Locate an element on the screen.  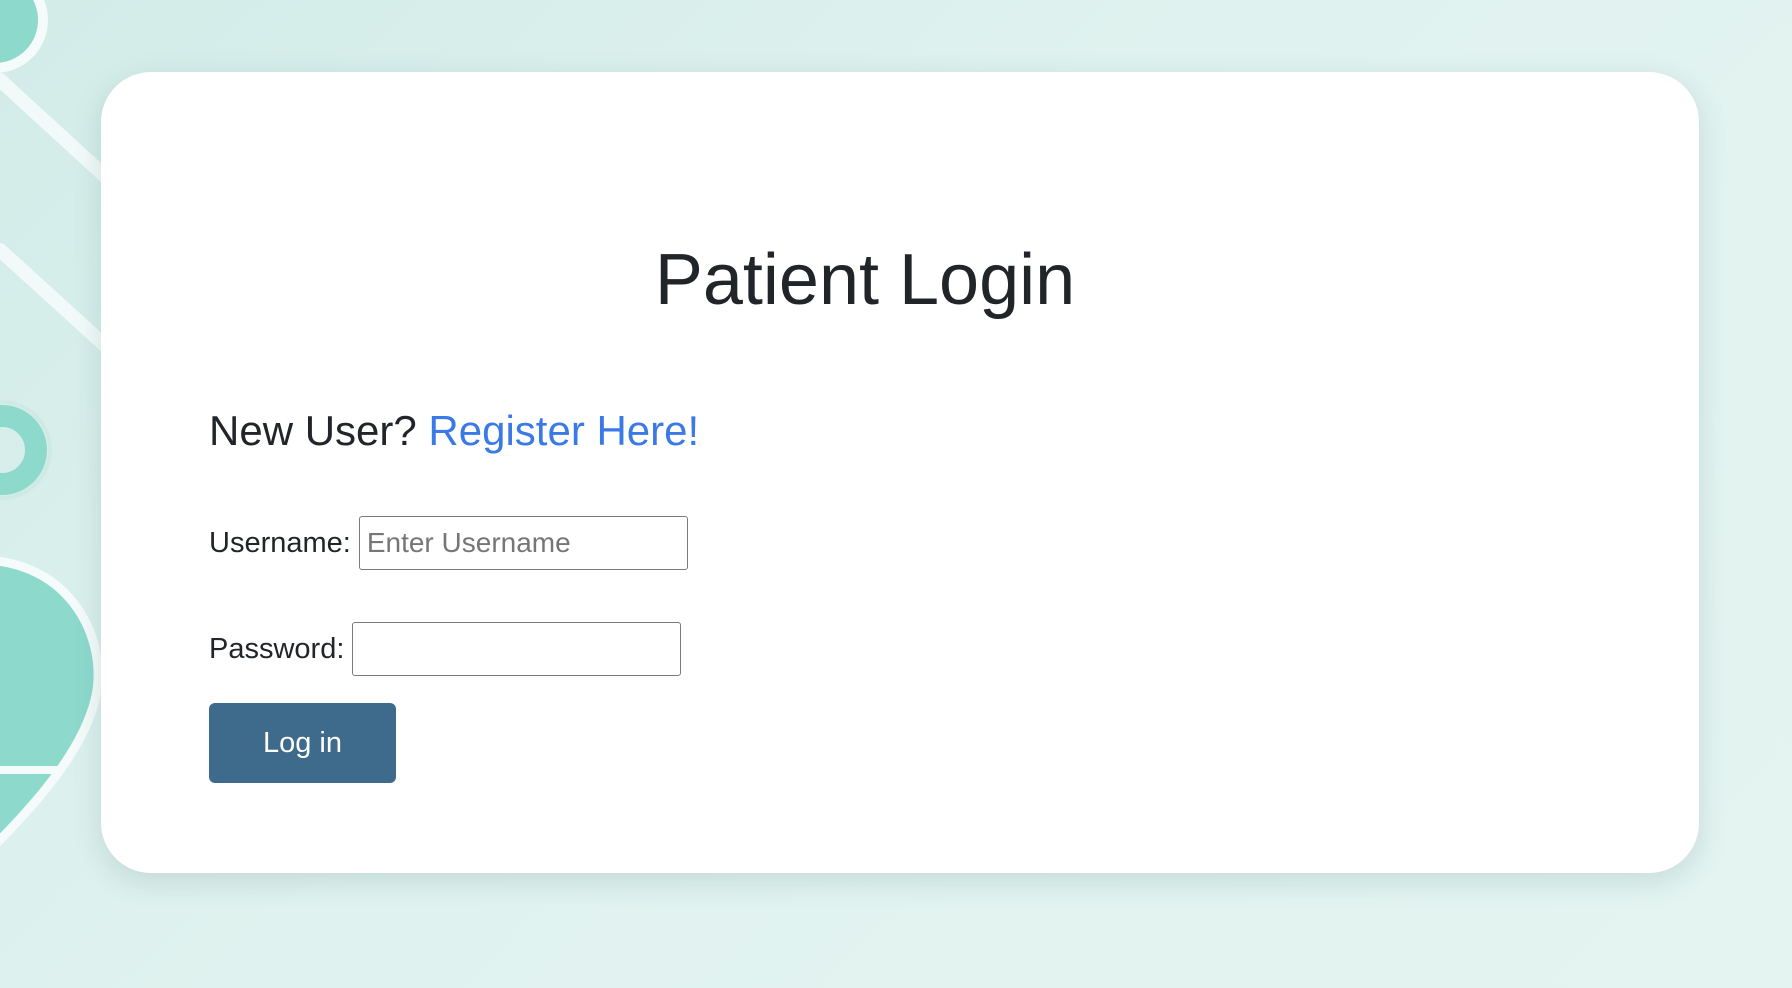
page-title: Patient Login is located at coordinates (865, 280).